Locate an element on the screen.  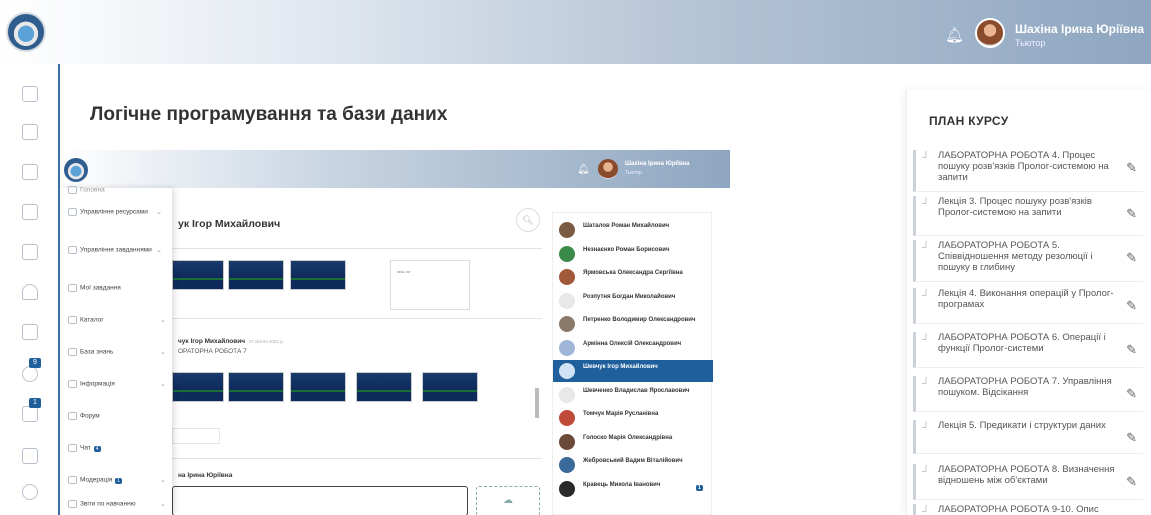
embedded-bell-icon: 🔔︎ is located at coordinates (583, 169).